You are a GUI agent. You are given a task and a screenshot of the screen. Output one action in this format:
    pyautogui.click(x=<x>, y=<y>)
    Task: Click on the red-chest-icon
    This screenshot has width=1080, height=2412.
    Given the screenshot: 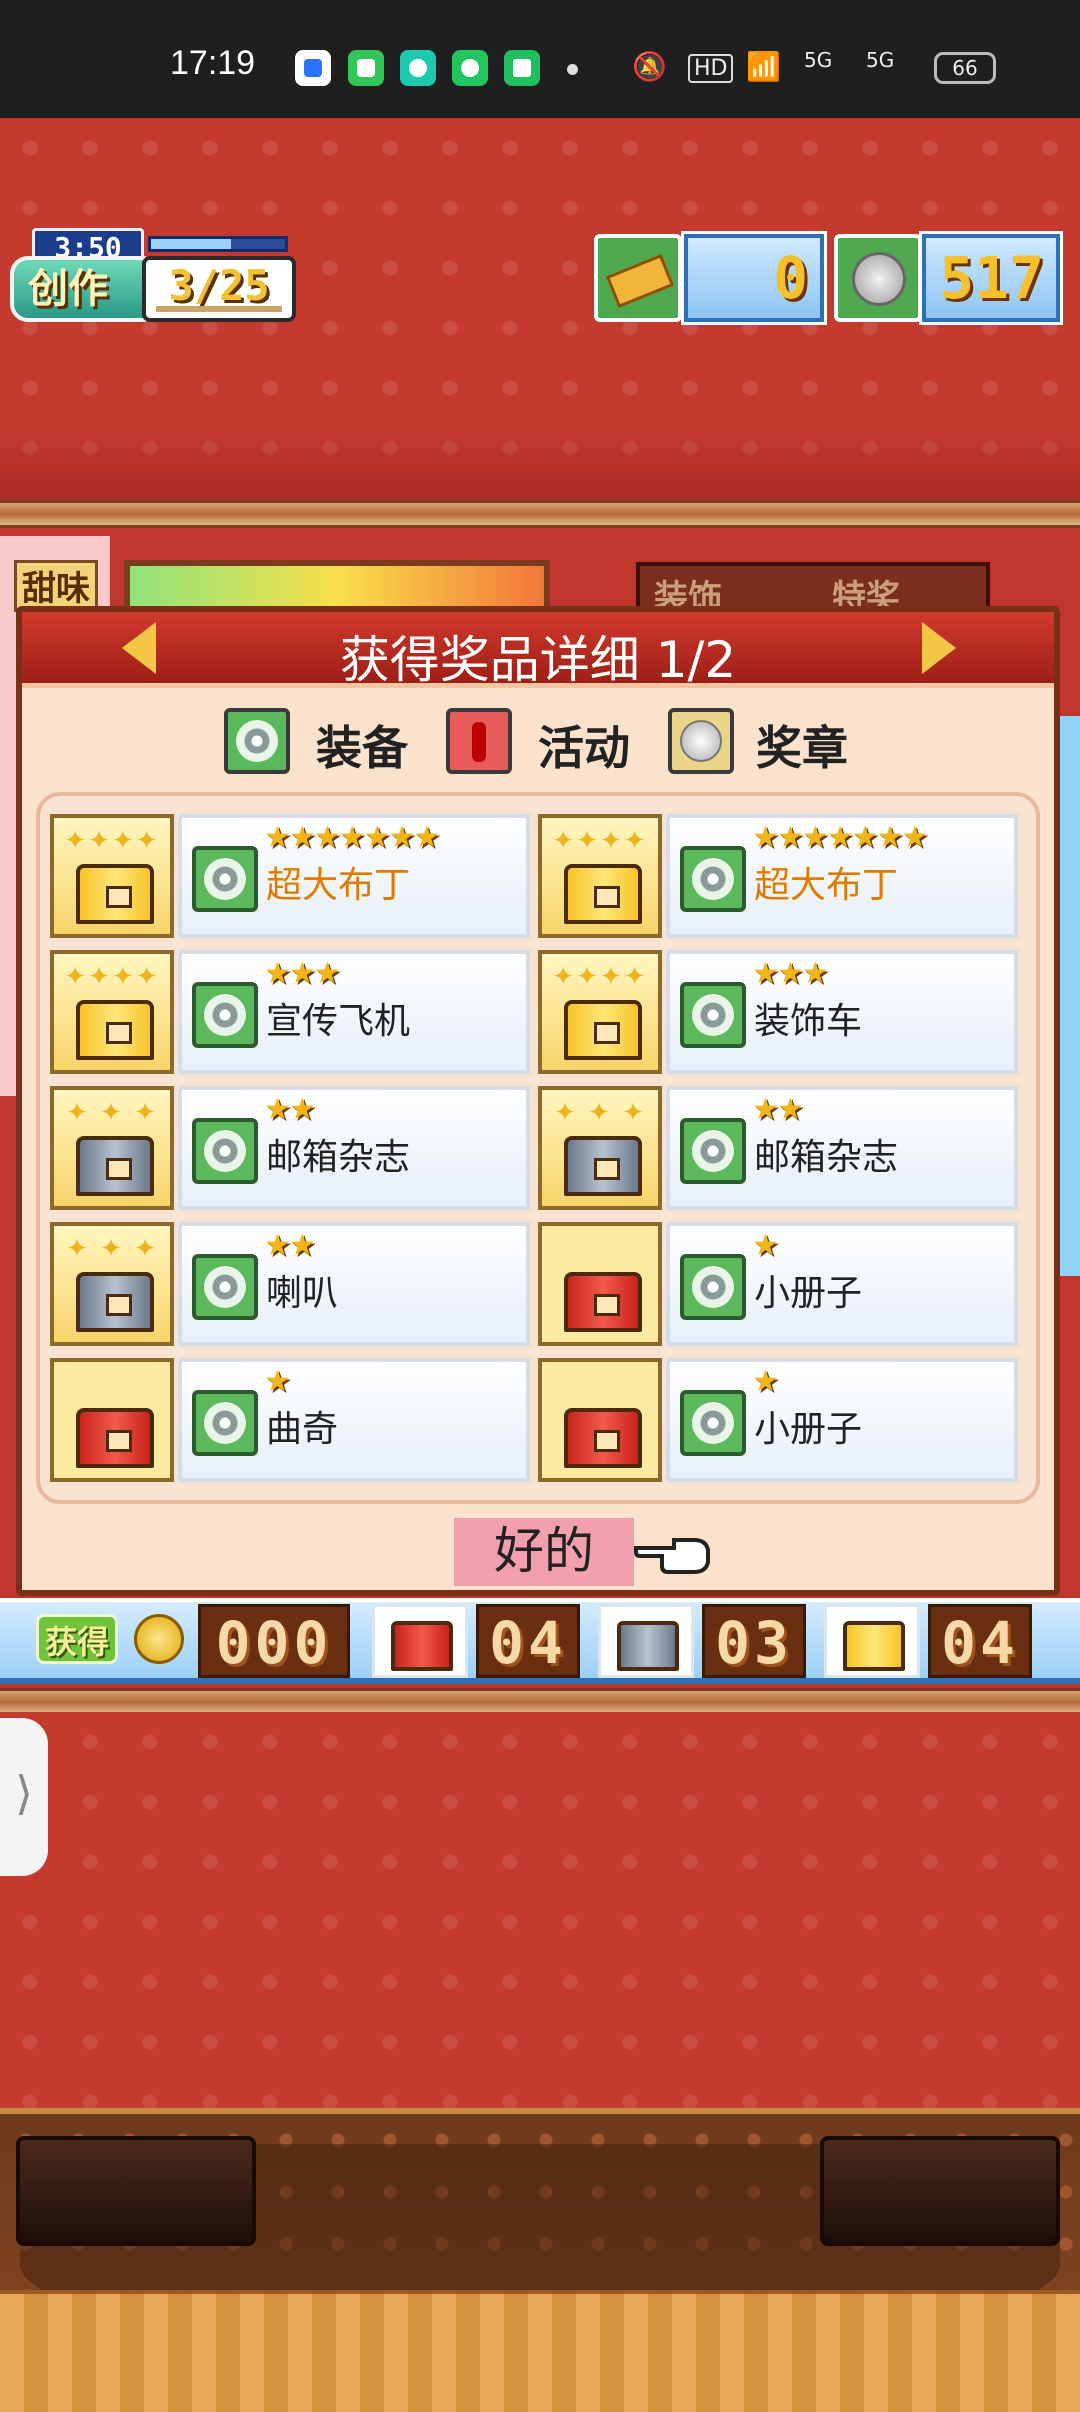 What is the action you would take?
    pyautogui.click(x=600, y=1420)
    